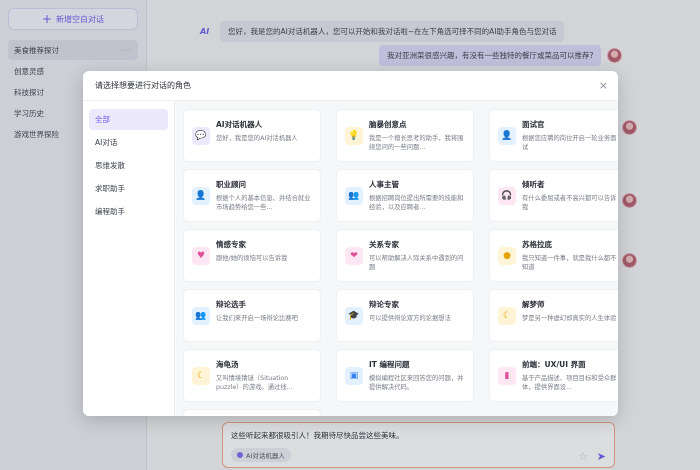 This screenshot has width=700, height=470. Describe the element at coordinates (354, 256) in the screenshot. I see `role-icon: ❤` at that location.